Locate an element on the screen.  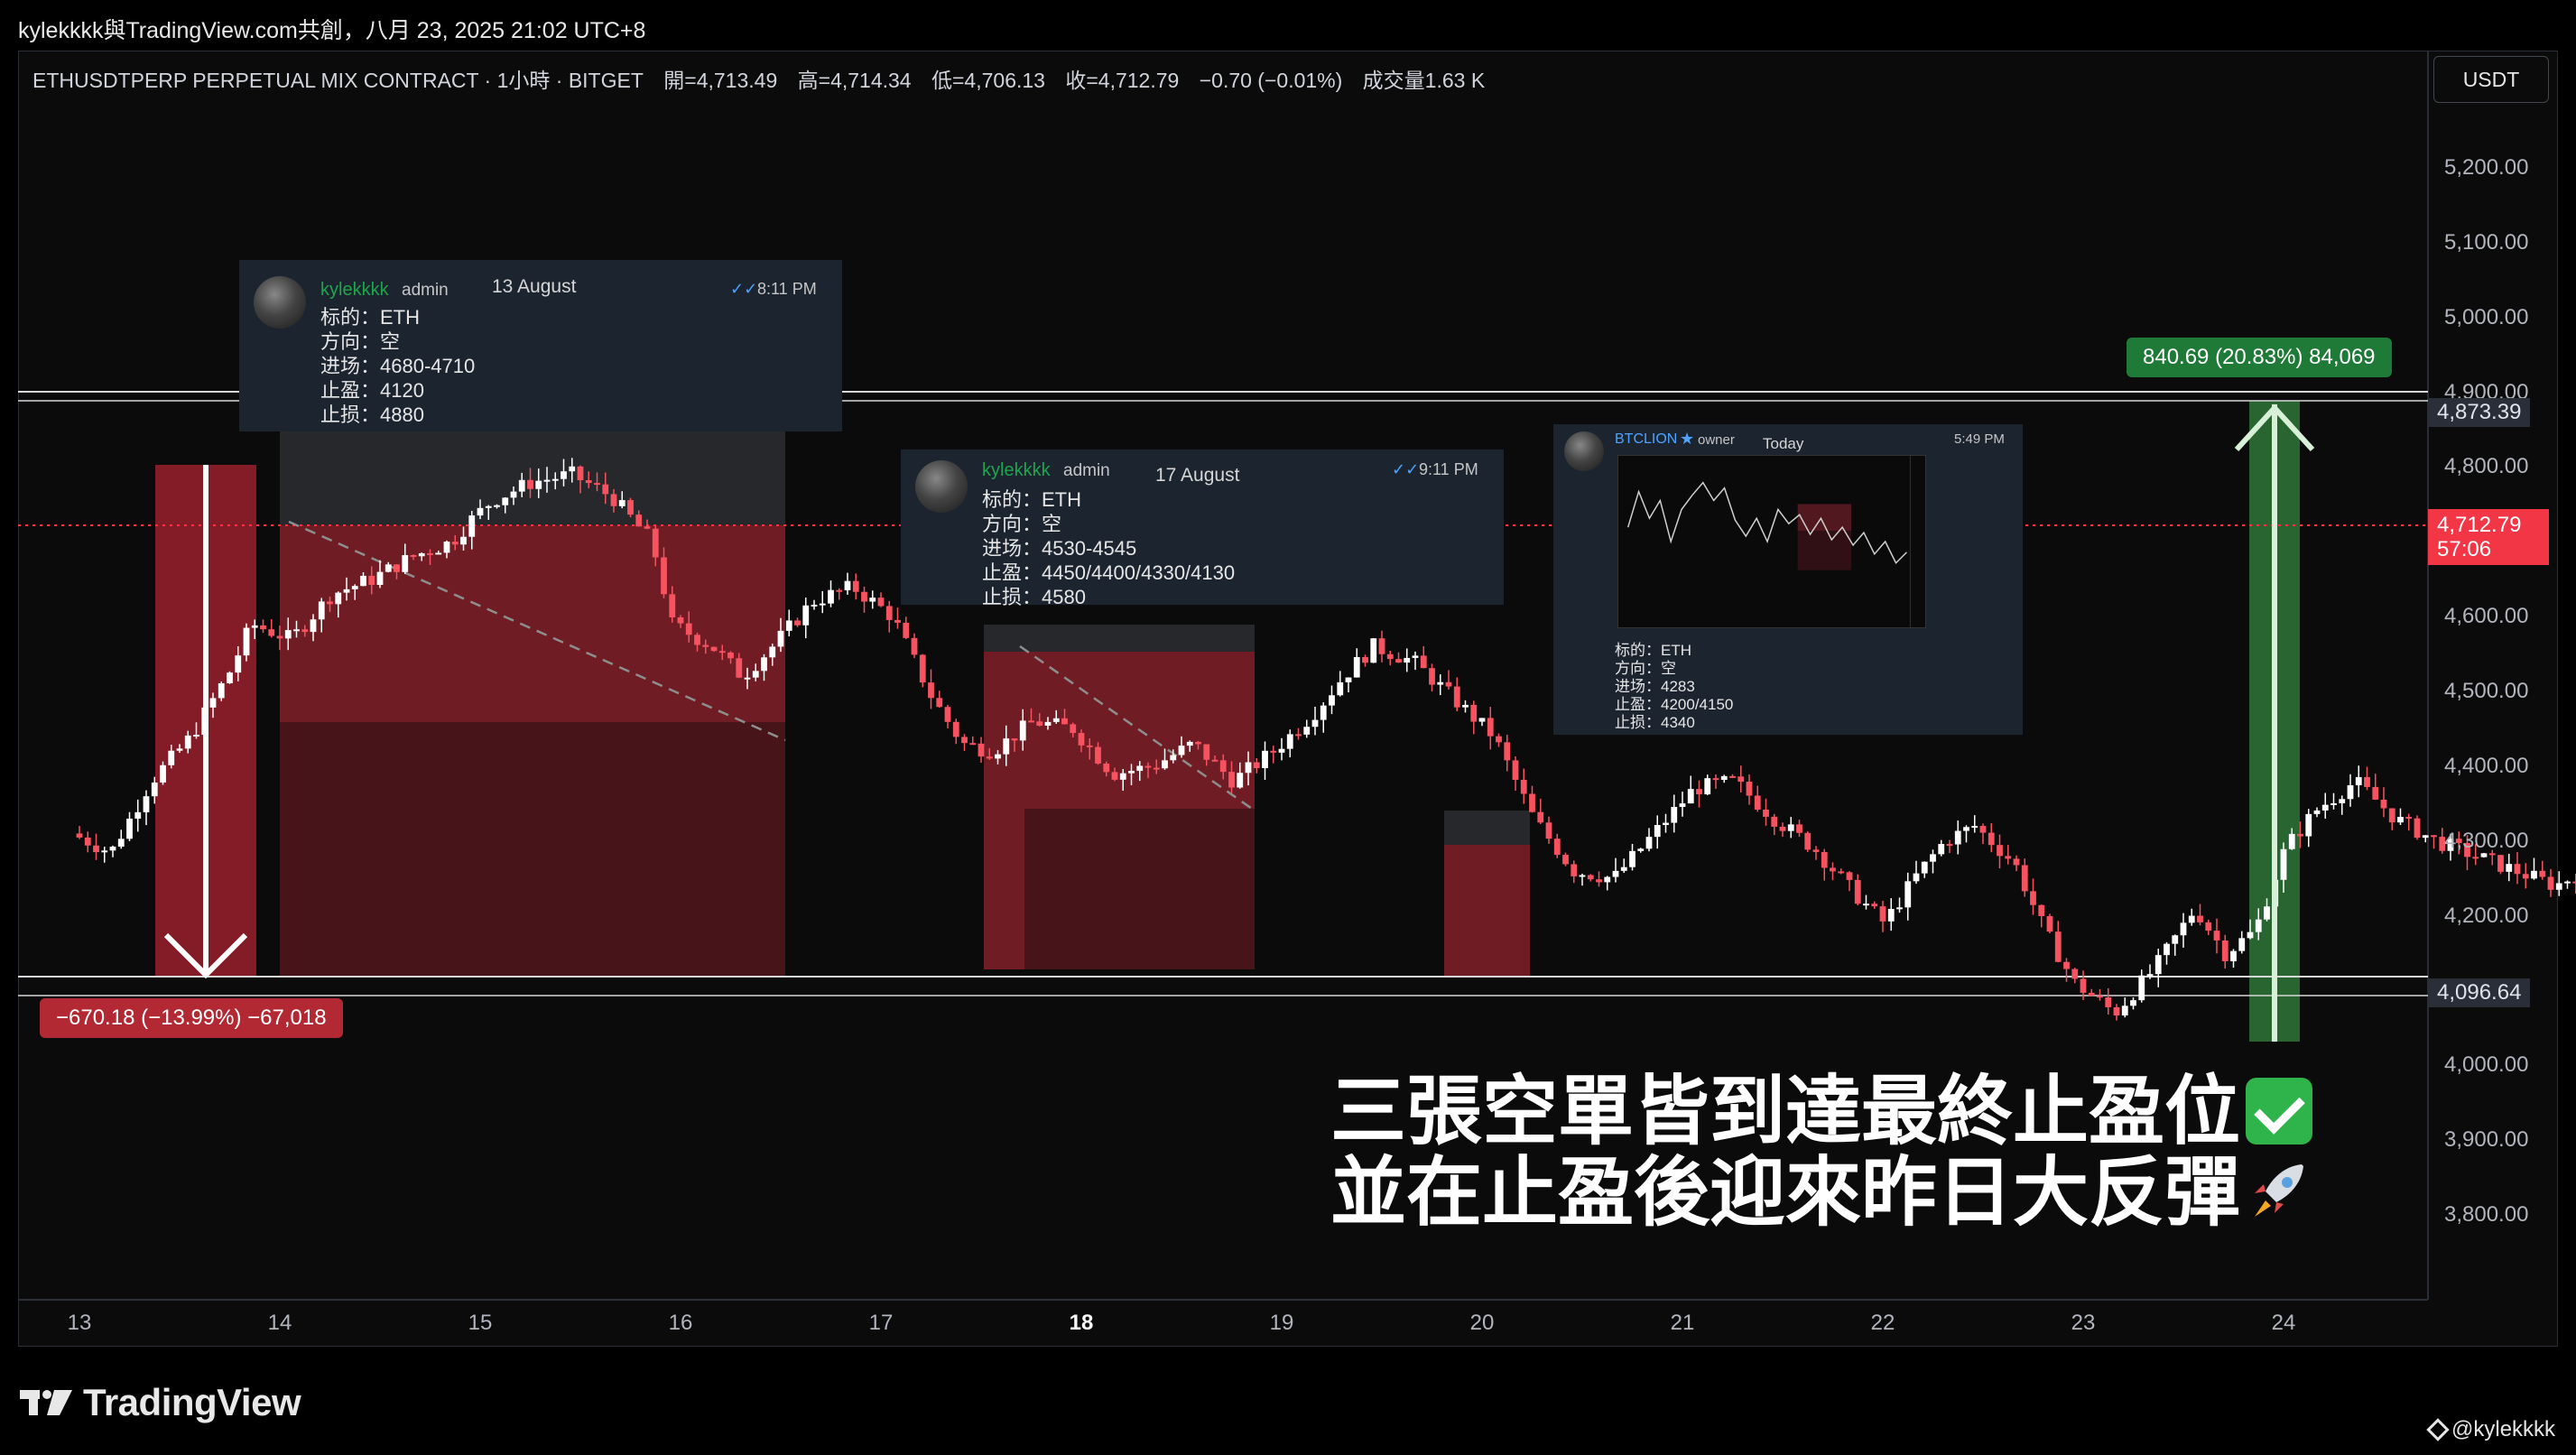
caption-line-1: 三張空單皆到達最終止盈位 is located at coordinates (1821, 1111).